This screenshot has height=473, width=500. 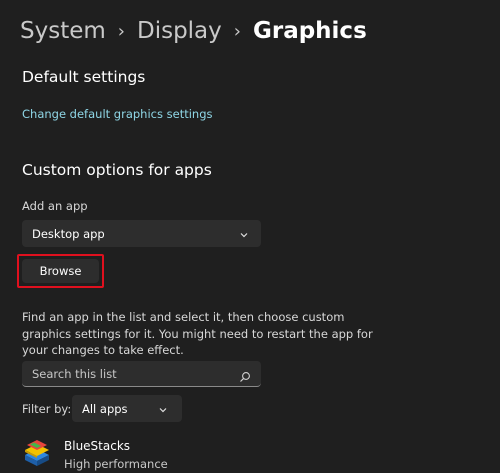 What do you see at coordinates (47, 409) in the screenshot?
I see `filter-label: Filter by:` at bounding box center [47, 409].